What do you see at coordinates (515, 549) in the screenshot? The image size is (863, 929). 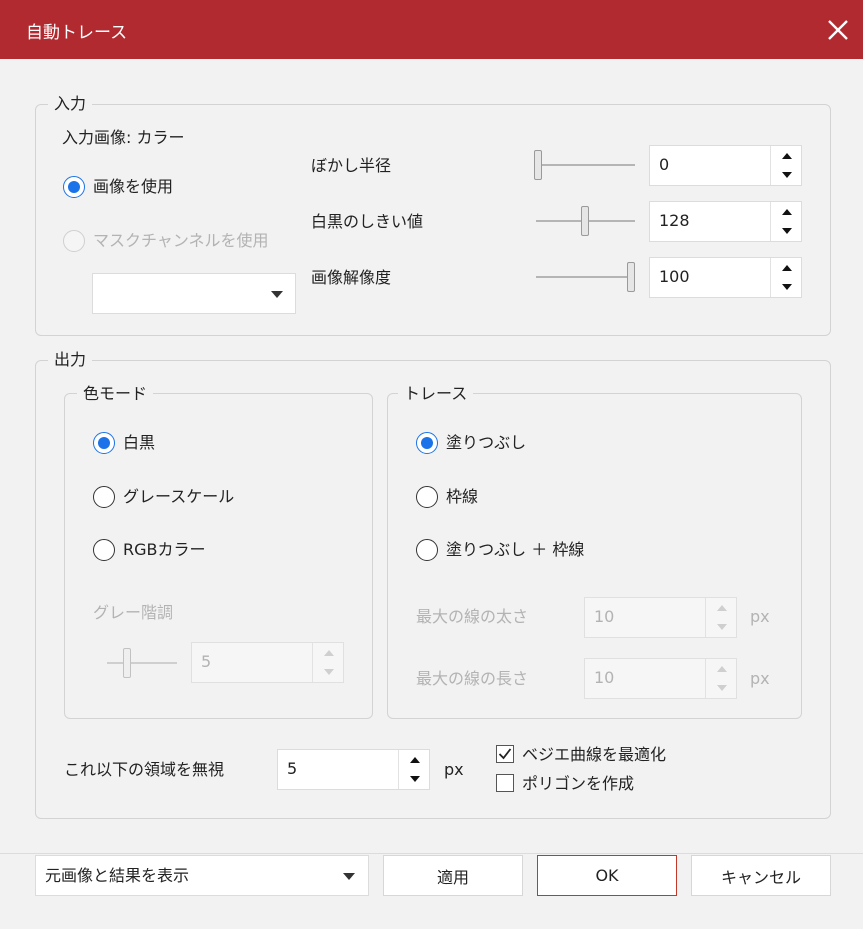 I see `radio-trace-fill-stroke-label: 塗りつぶし ＋ 枠線` at bounding box center [515, 549].